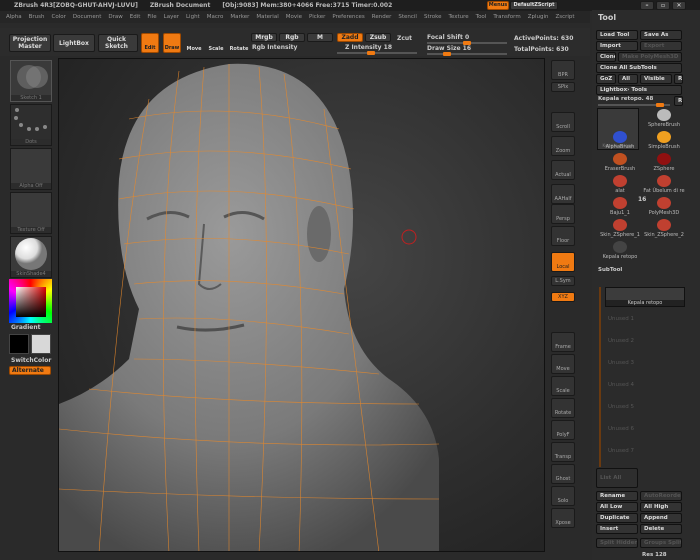 The image size is (700, 560). Describe the element at coordinates (433, 17) in the screenshot. I see `menu-stroke: Stroke` at that location.